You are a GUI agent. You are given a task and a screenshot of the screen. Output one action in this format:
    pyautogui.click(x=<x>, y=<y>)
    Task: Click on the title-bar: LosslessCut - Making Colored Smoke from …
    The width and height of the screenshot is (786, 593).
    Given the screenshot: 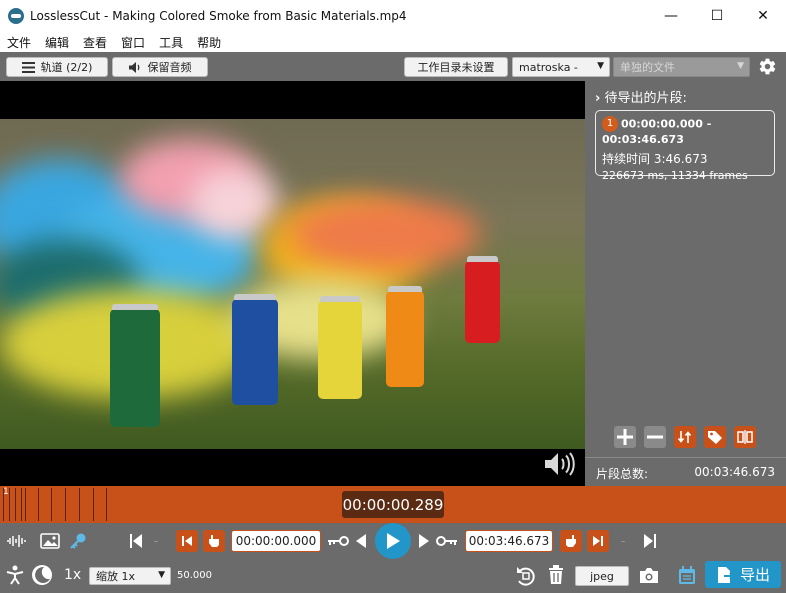 What is the action you would take?
    pyautogui.click(x=393, y=16)
    